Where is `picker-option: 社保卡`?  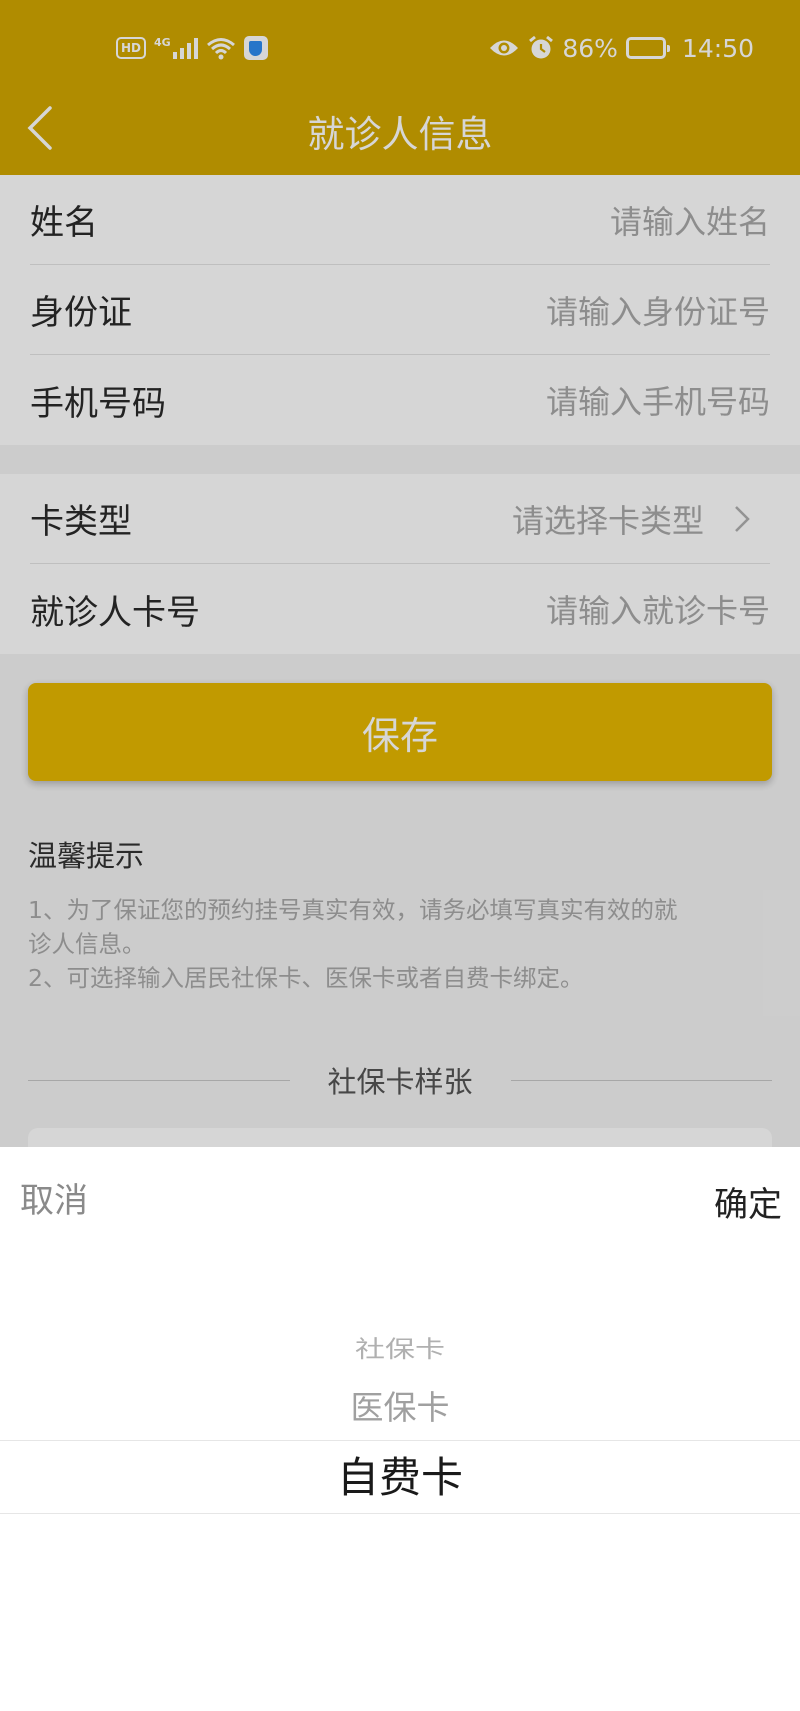 picker-option: 社保卡 is located at coordinates (400, 1345).